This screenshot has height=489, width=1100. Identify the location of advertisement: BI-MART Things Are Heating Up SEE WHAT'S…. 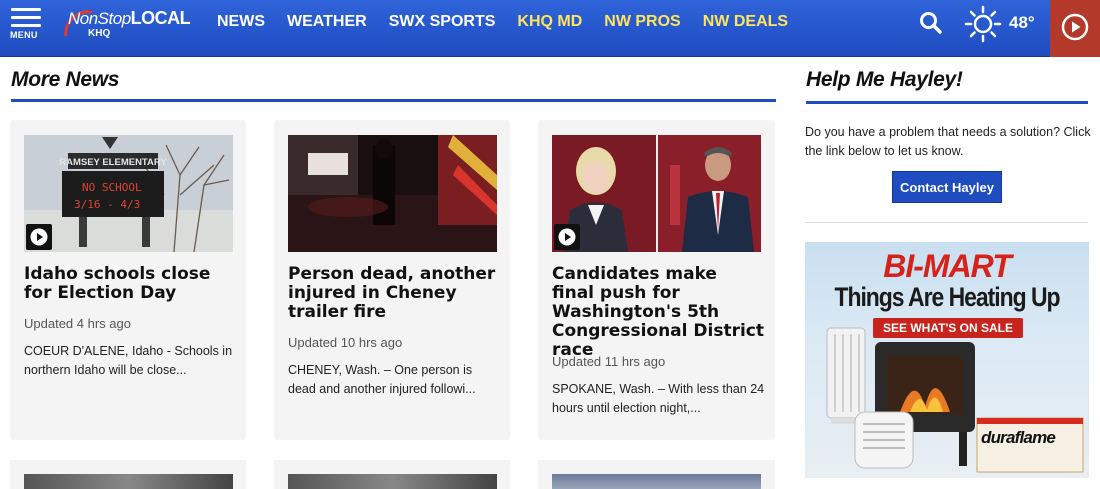
(947, 360).